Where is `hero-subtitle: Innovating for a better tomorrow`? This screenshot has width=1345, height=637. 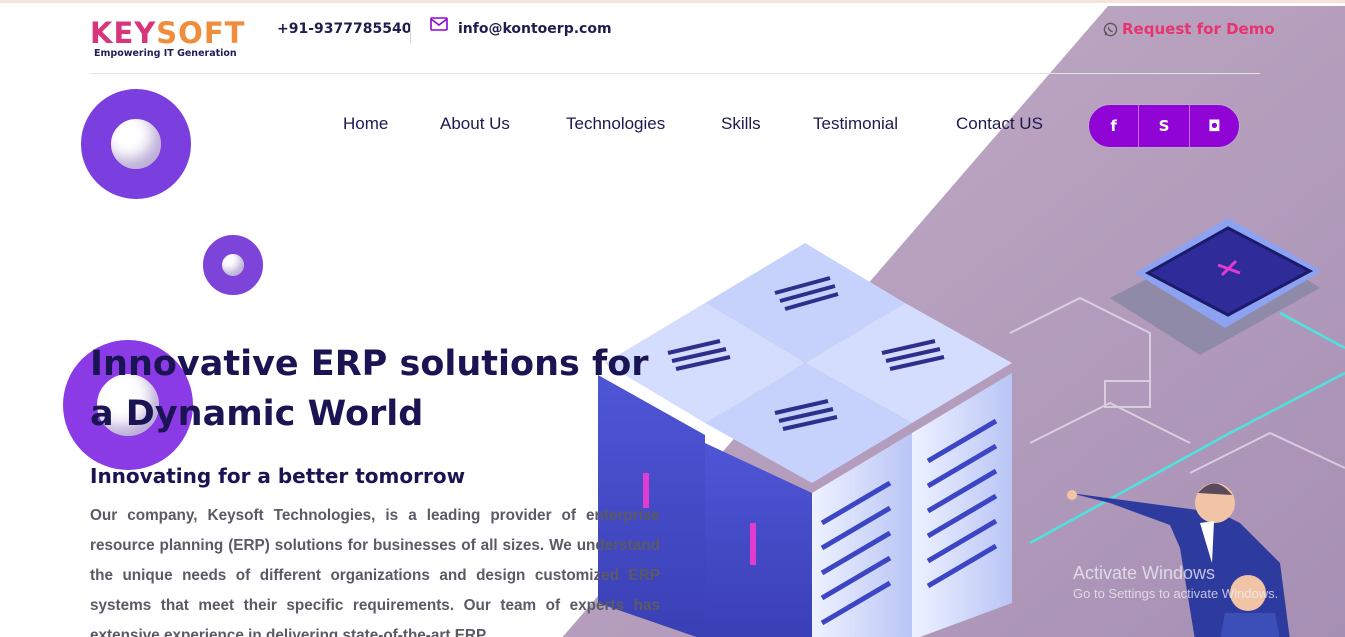 hero-subtitle: Innovating for a better tomorrow is located at coordinates (278, 476).